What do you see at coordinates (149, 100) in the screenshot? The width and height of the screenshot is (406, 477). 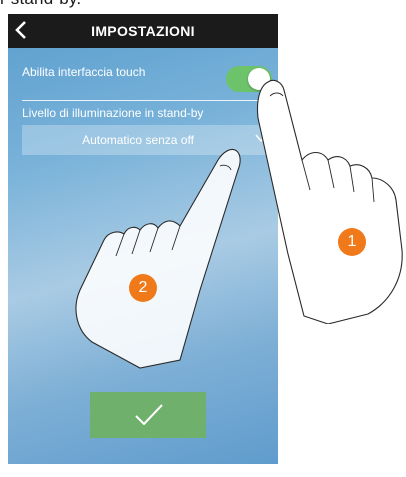 I see `divider` at bounding box center [149, 100].